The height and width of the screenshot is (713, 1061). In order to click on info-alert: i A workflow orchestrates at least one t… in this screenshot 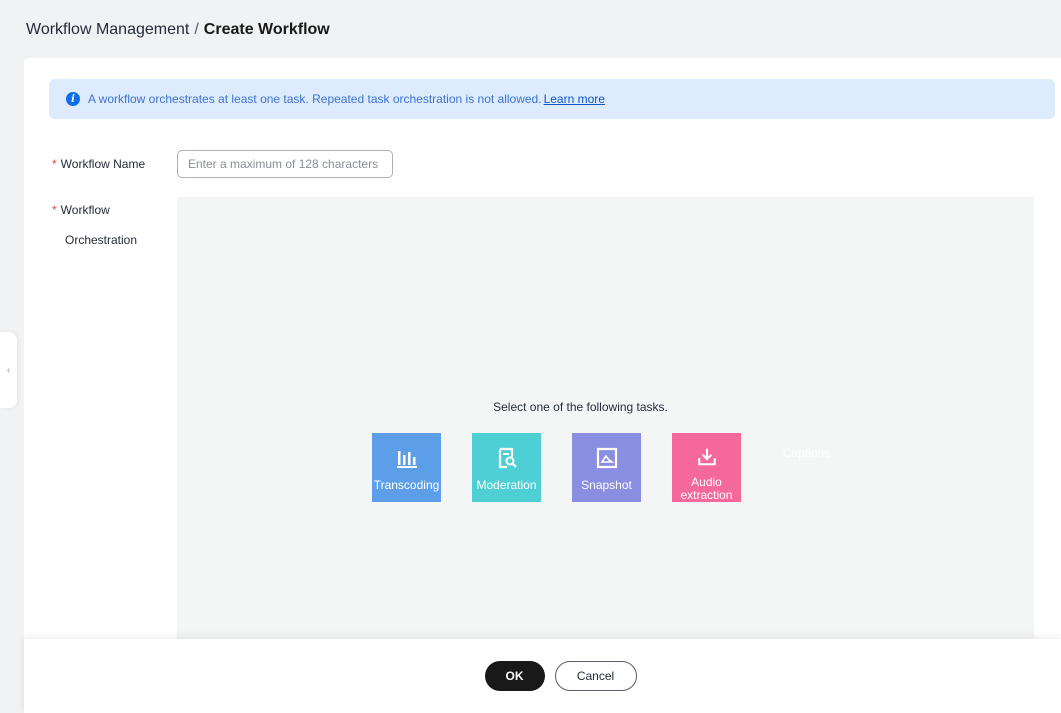, I will do `click(552, 99)`.